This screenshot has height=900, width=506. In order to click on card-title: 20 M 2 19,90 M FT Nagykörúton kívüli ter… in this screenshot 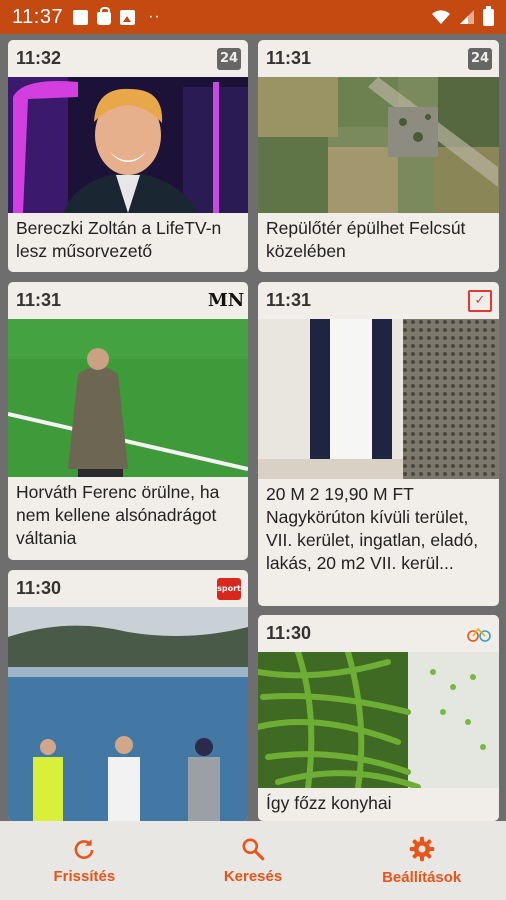, I will do `click(372, 528)`.